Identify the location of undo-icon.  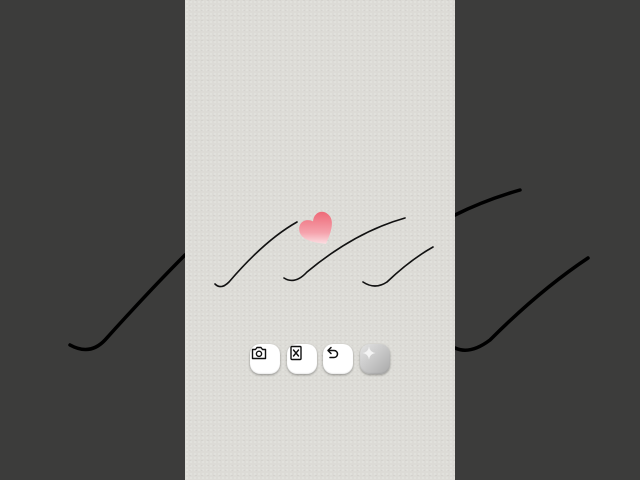
(333, 352).